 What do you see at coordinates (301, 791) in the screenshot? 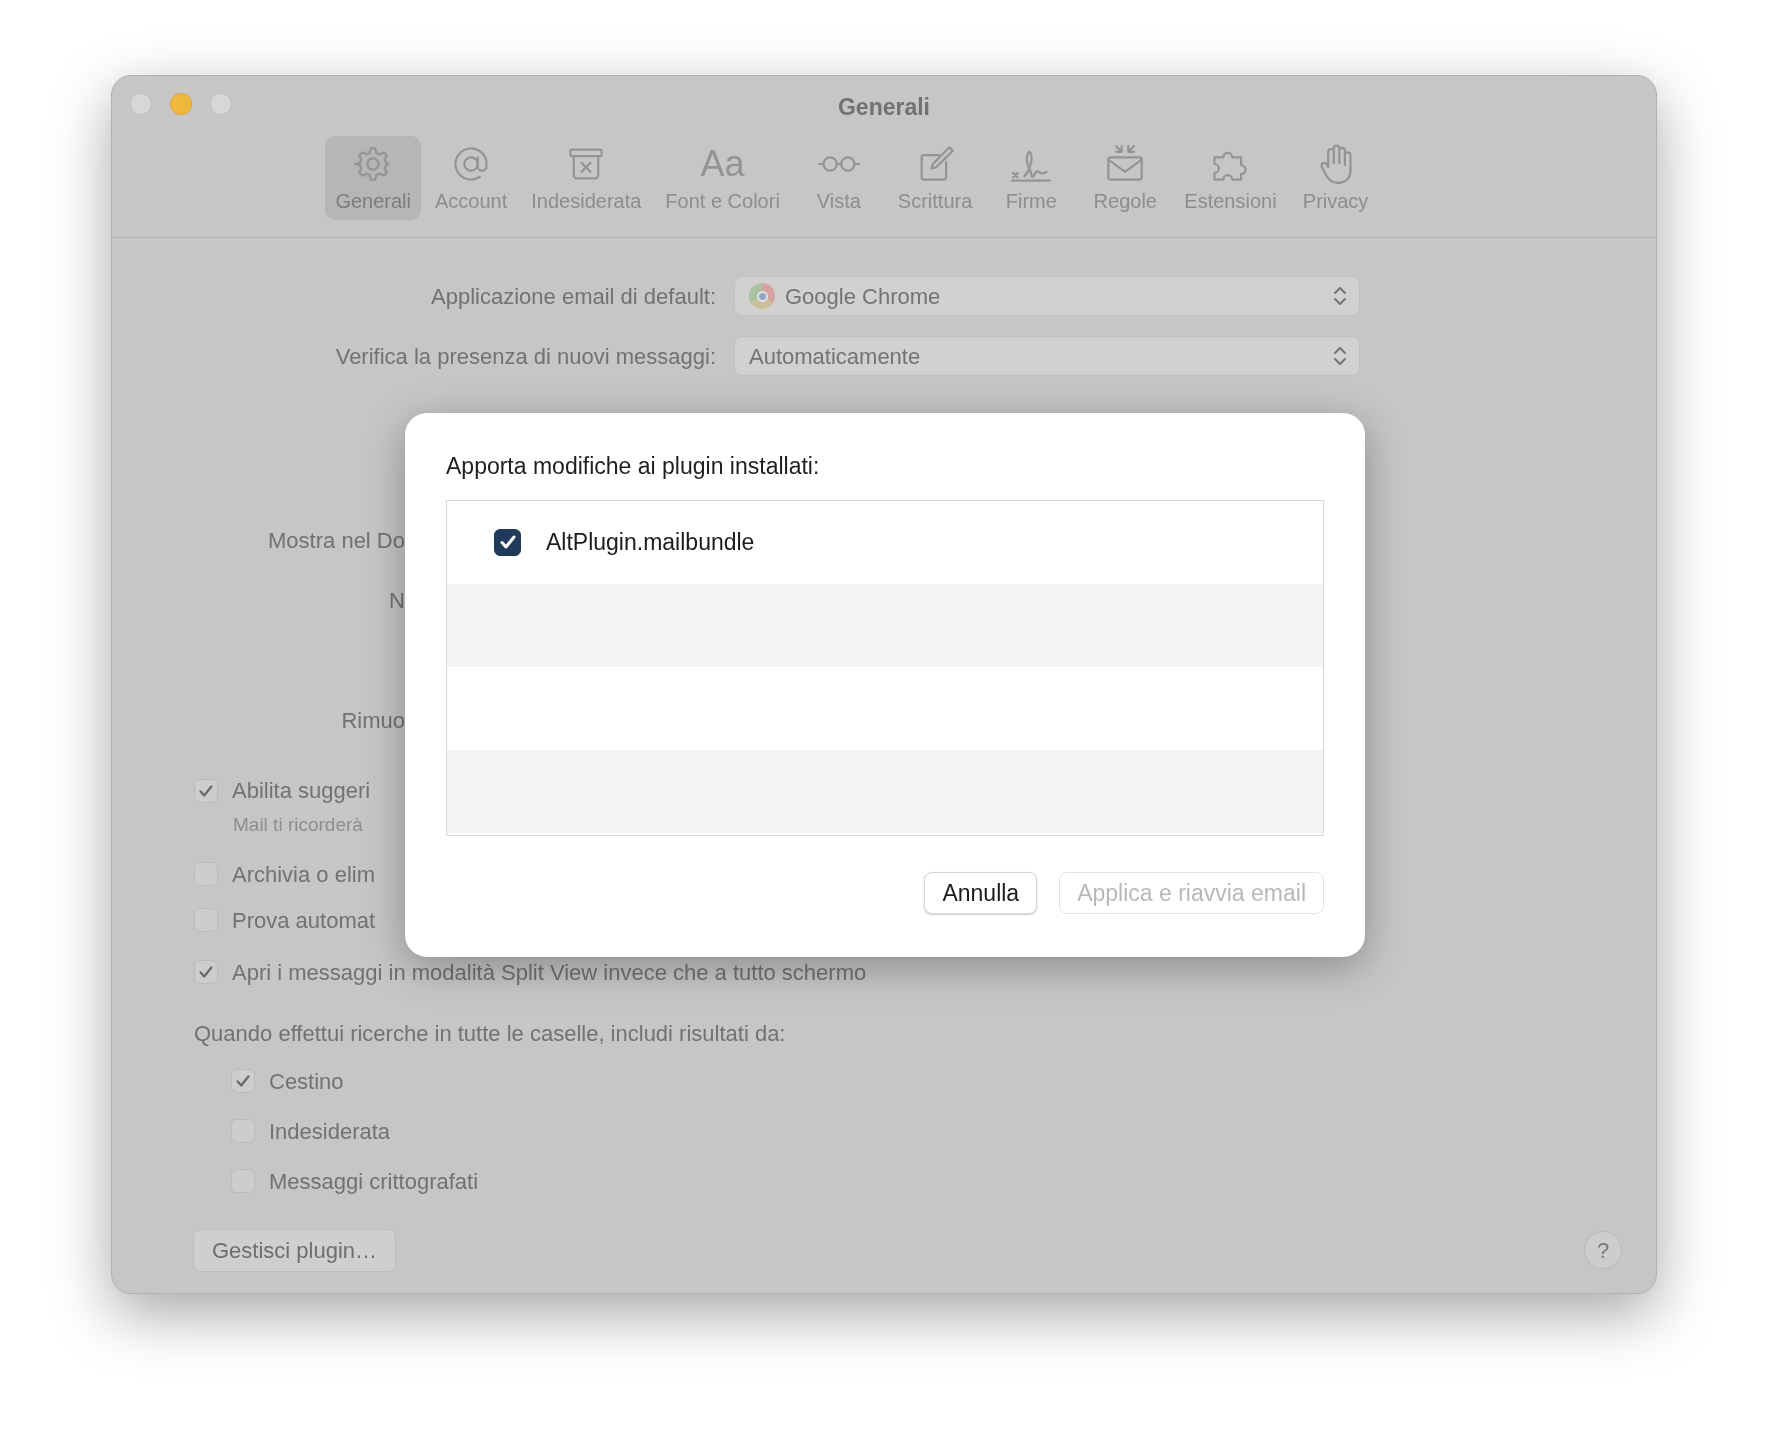
I see `checkbox-label: Abilita suggeri` at bounding box center [301, 791].